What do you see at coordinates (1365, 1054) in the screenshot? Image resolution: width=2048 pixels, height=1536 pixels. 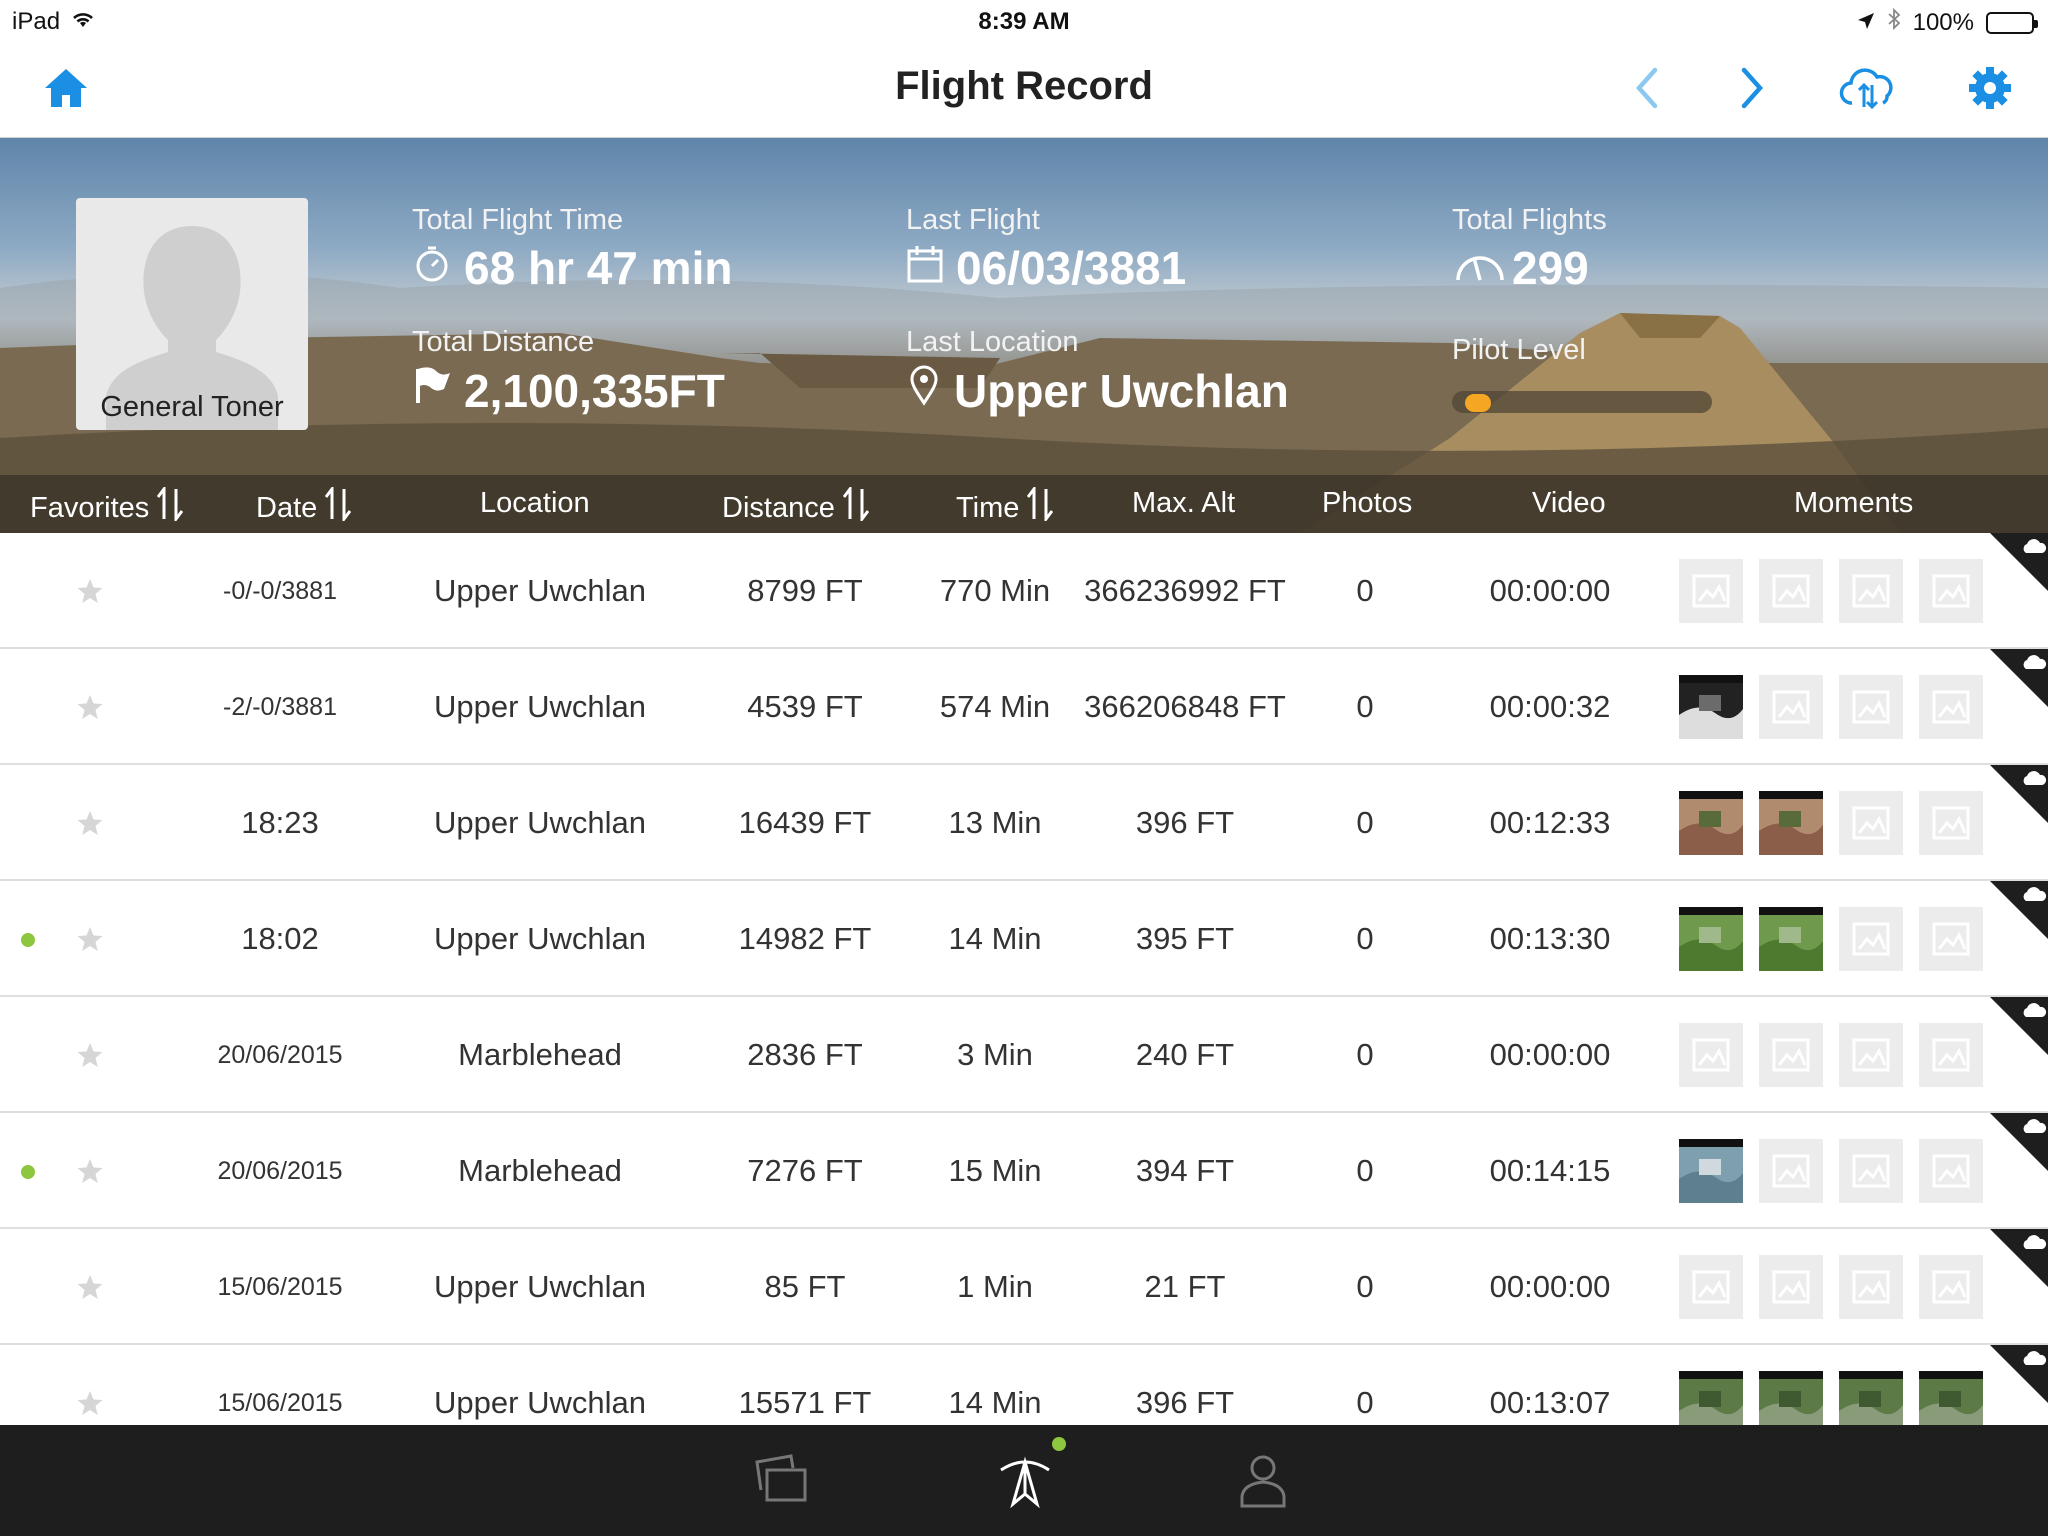 I see `row-photos: 0` at bounding box center [1365, 1054].